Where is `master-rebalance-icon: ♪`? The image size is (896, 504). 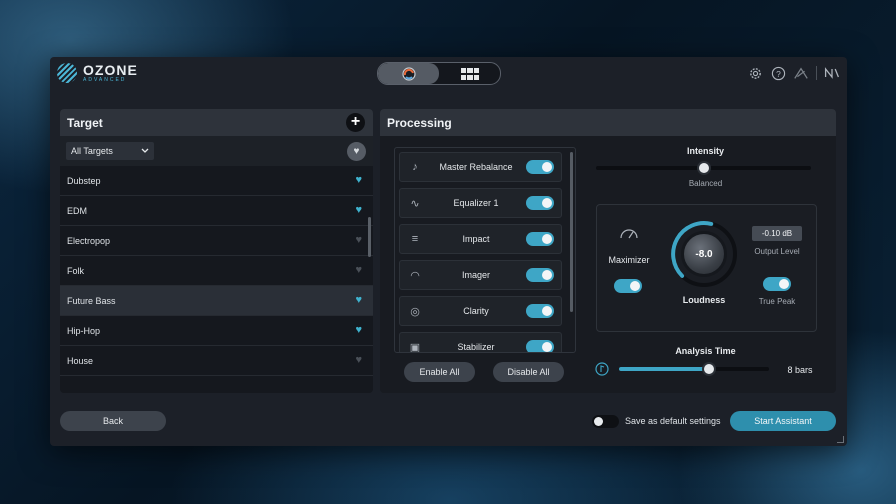 master-rebalance-icon: ♪ is located at coordinates (415, 167).